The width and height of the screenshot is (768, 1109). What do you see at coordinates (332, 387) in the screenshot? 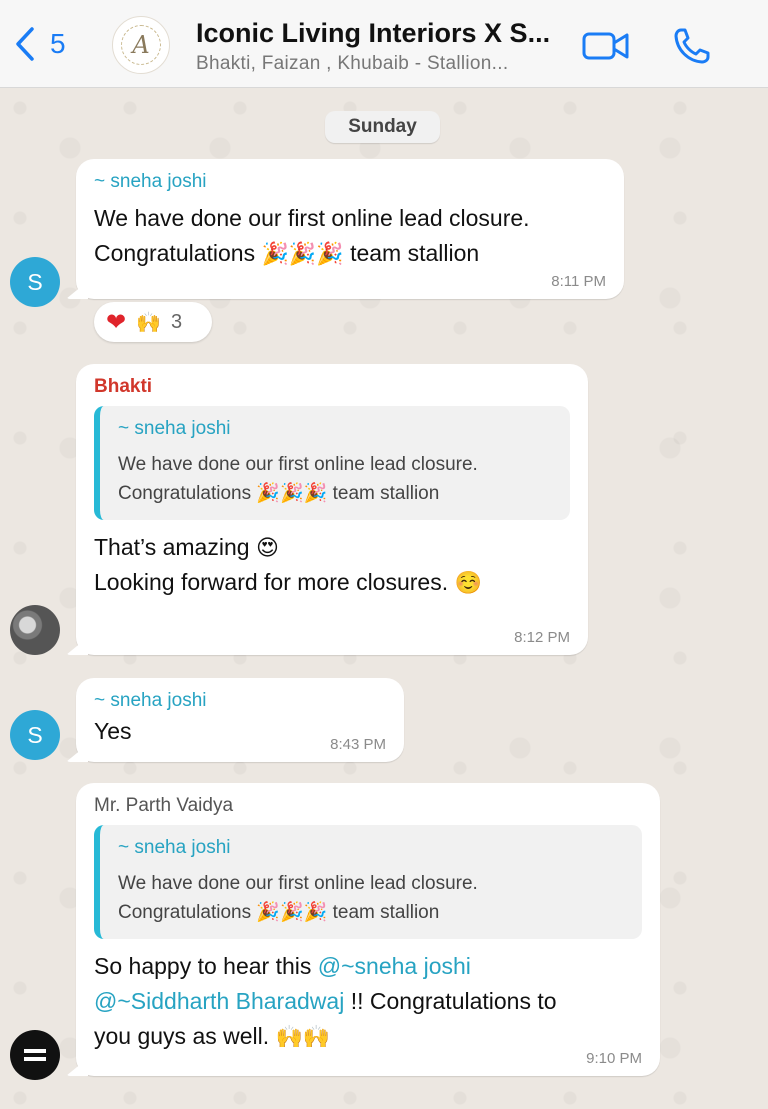
I see `message-sender: Bhakti` at bounding box center [332, 387].